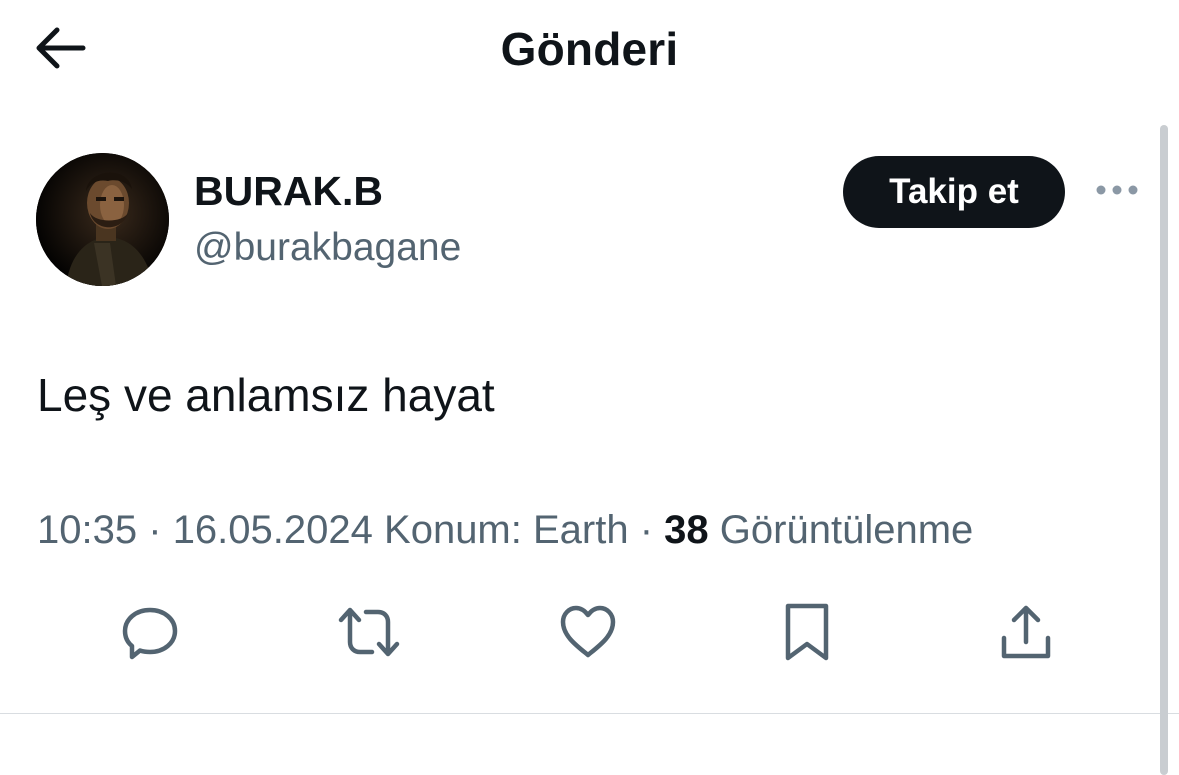 This screenshot has height=775, width=1179. I want to click on share-icon, so click(1026, 634).